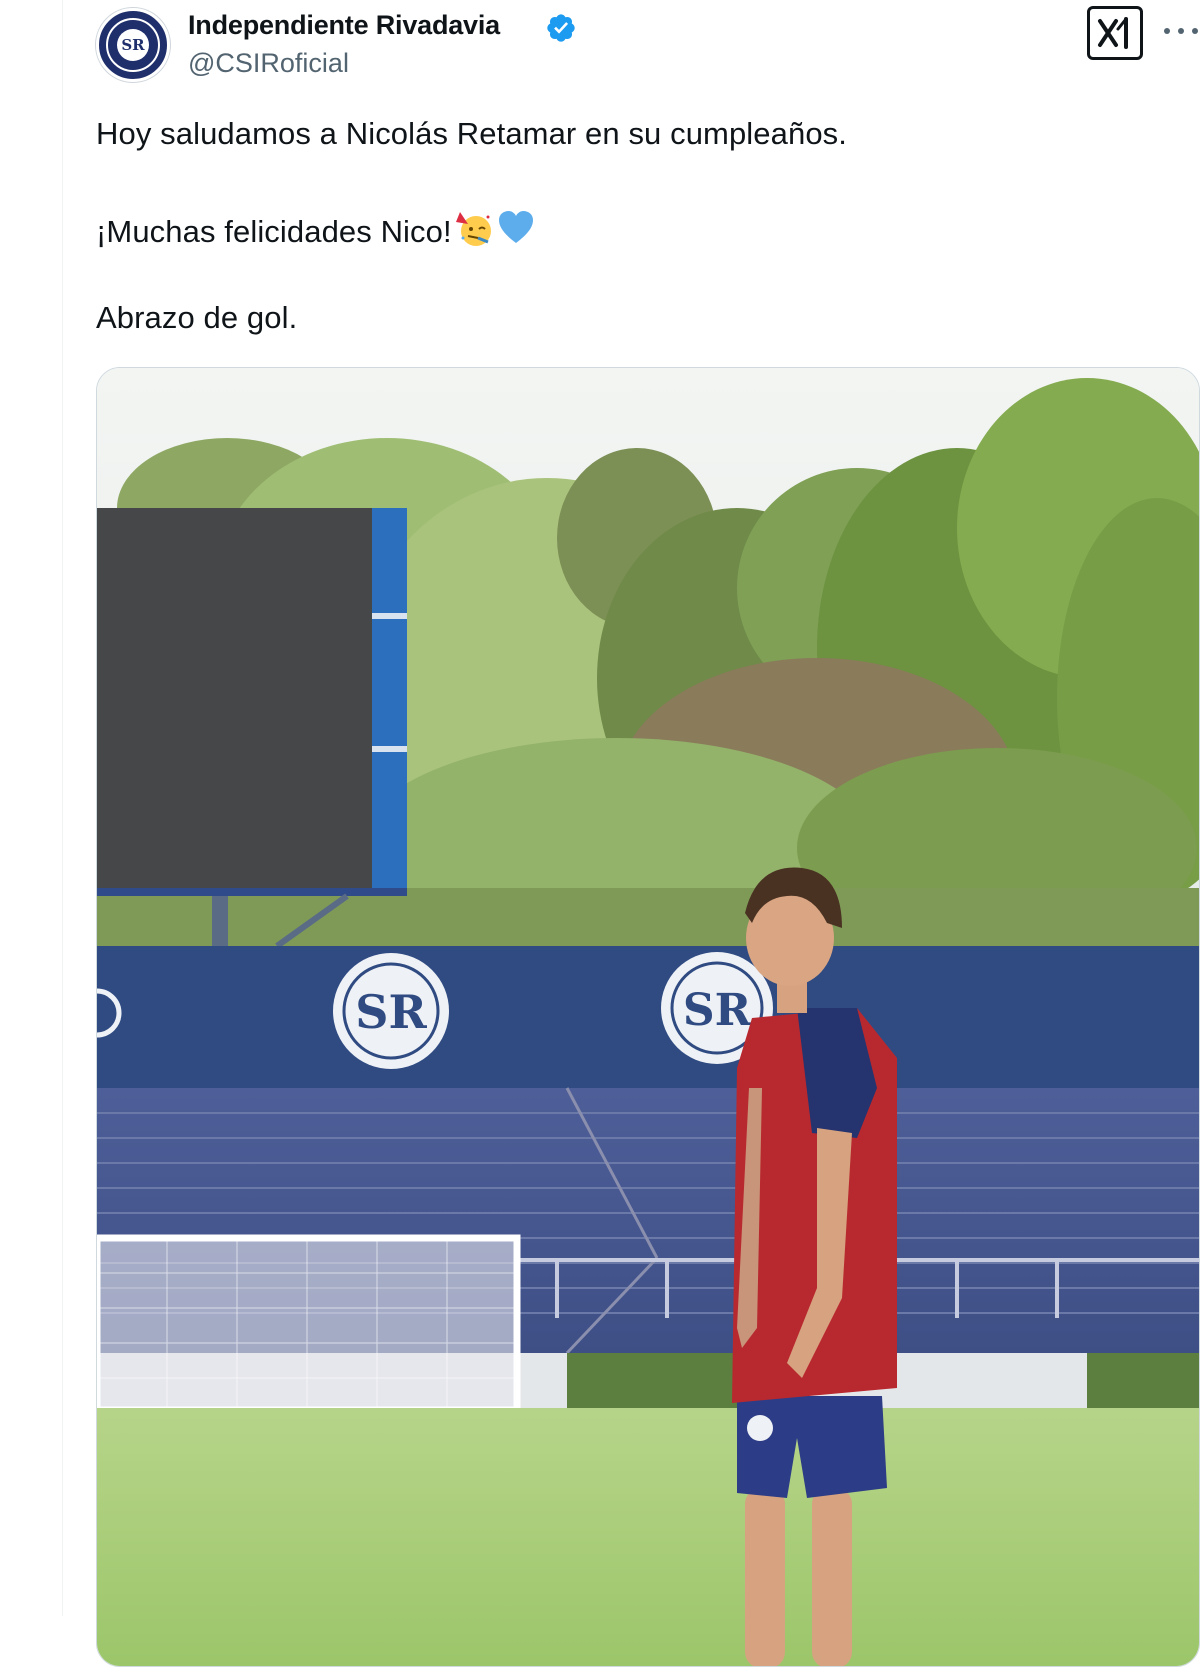 The height and width of the screenshot is (1667, 1200). I want to click on avatar-monogram: SR, so click(133, 45).